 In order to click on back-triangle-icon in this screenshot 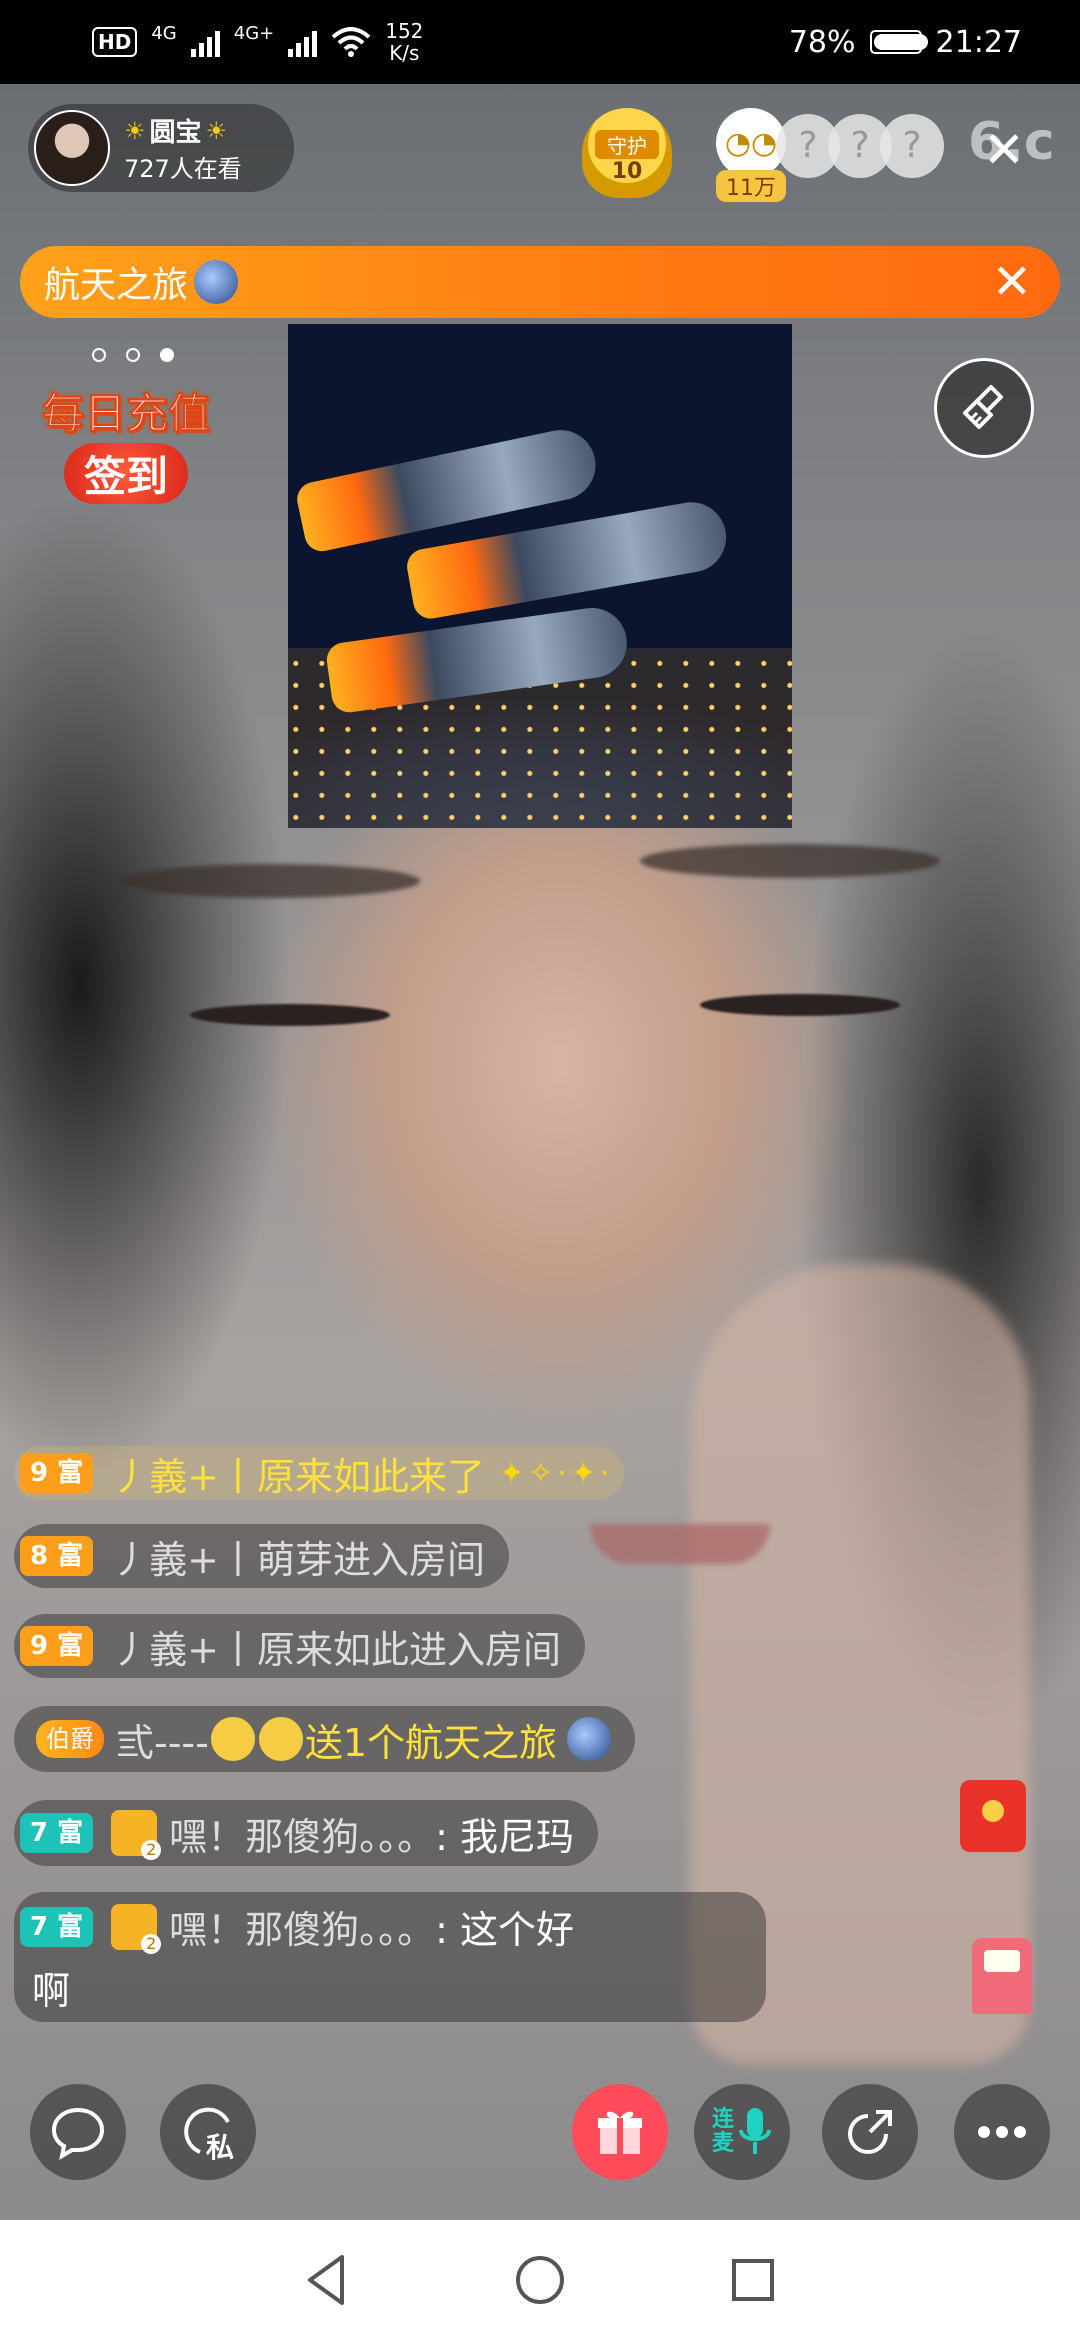, I will do `click(325, 2280)`.